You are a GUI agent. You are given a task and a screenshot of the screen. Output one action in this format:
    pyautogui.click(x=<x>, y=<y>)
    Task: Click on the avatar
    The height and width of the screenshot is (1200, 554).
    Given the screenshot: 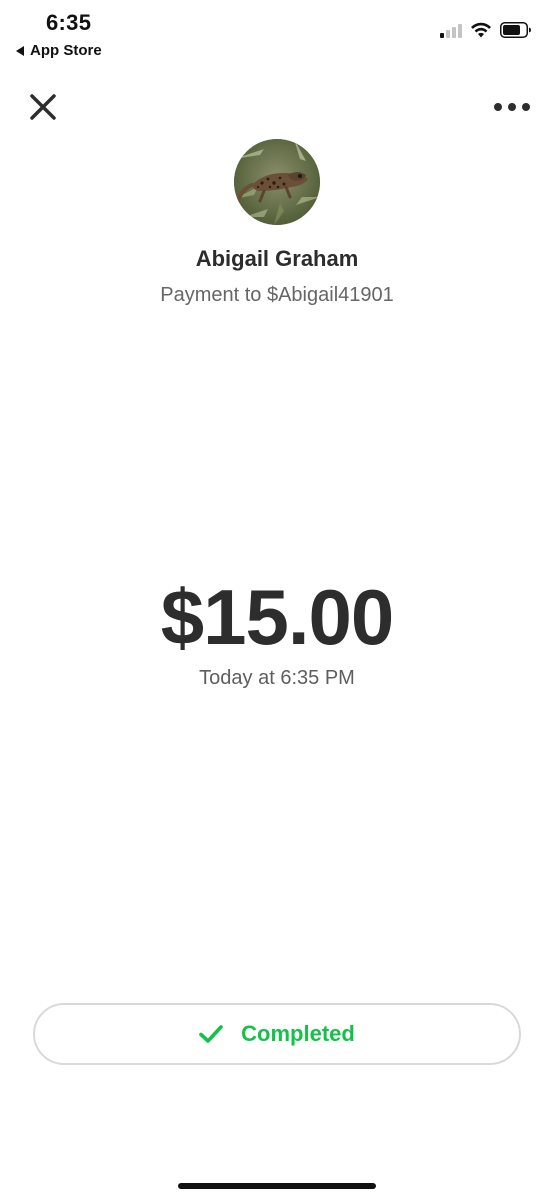 What is the action you would take?
    pyautogui.click(x=277, y=182)
    